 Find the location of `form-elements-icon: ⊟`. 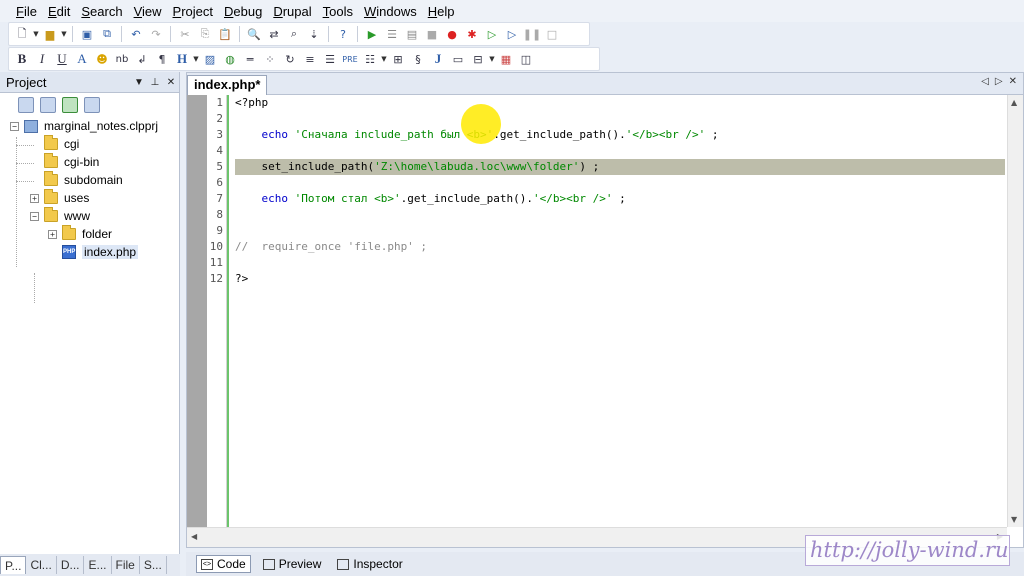

form-elements-icon: ⊟ is located at coordinates (478, 59).